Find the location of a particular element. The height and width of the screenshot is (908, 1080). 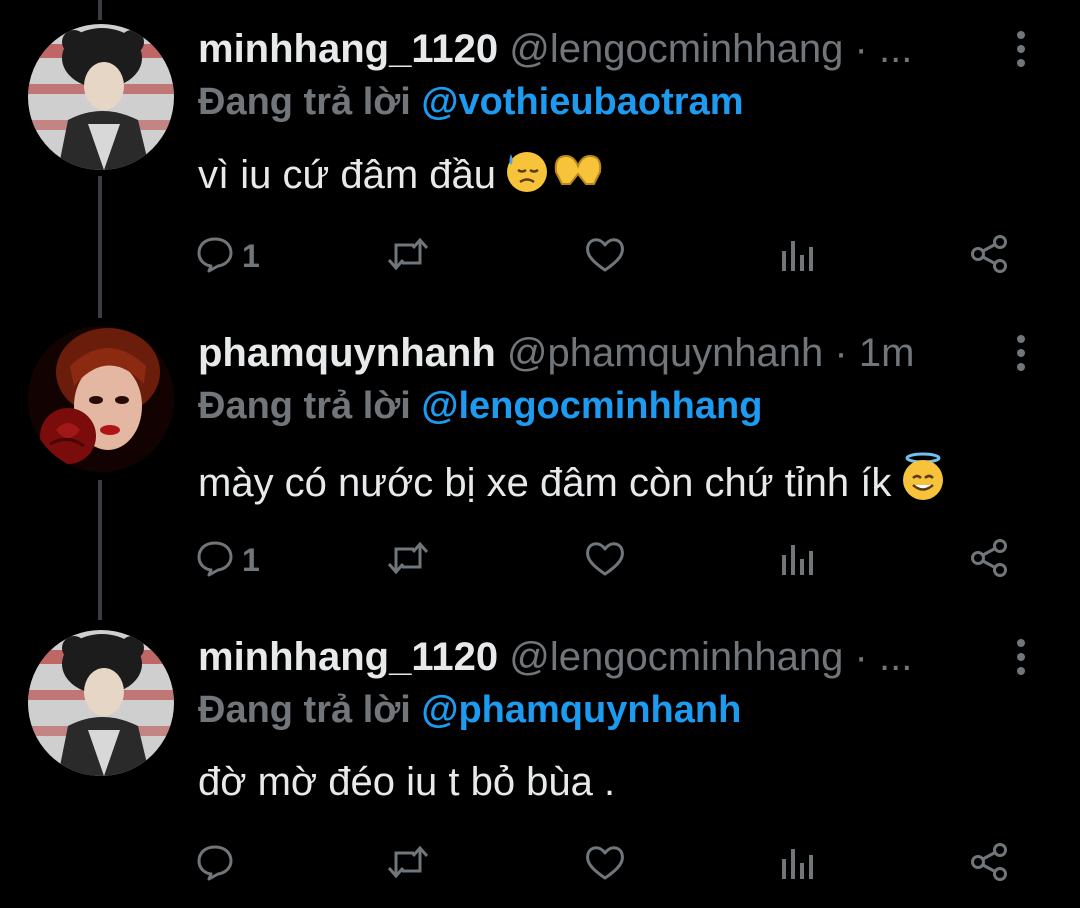

reply-button is located at coordinates (219, 864).